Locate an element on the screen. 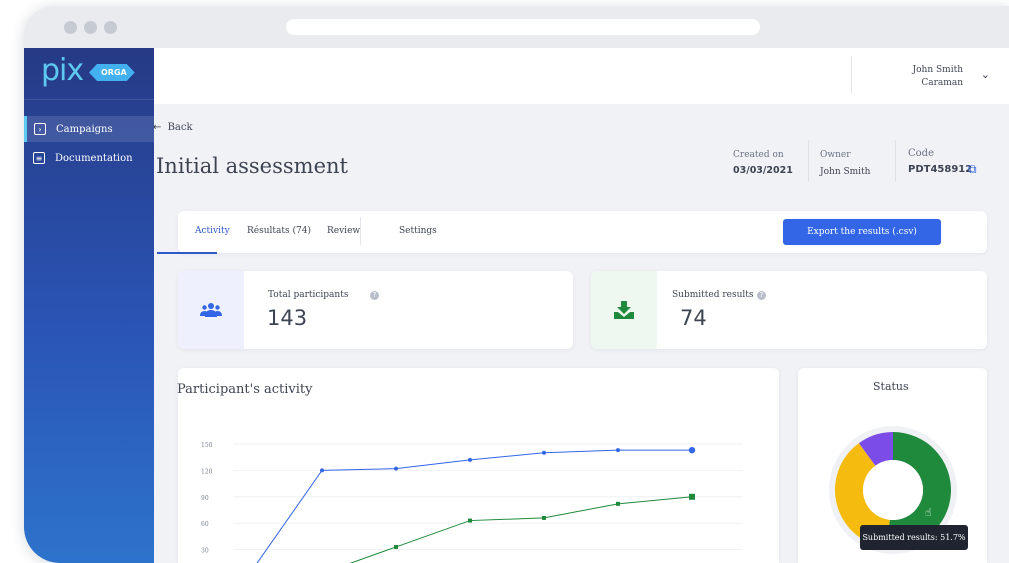  owner-label: Owner is located at coordinates (835, 155).